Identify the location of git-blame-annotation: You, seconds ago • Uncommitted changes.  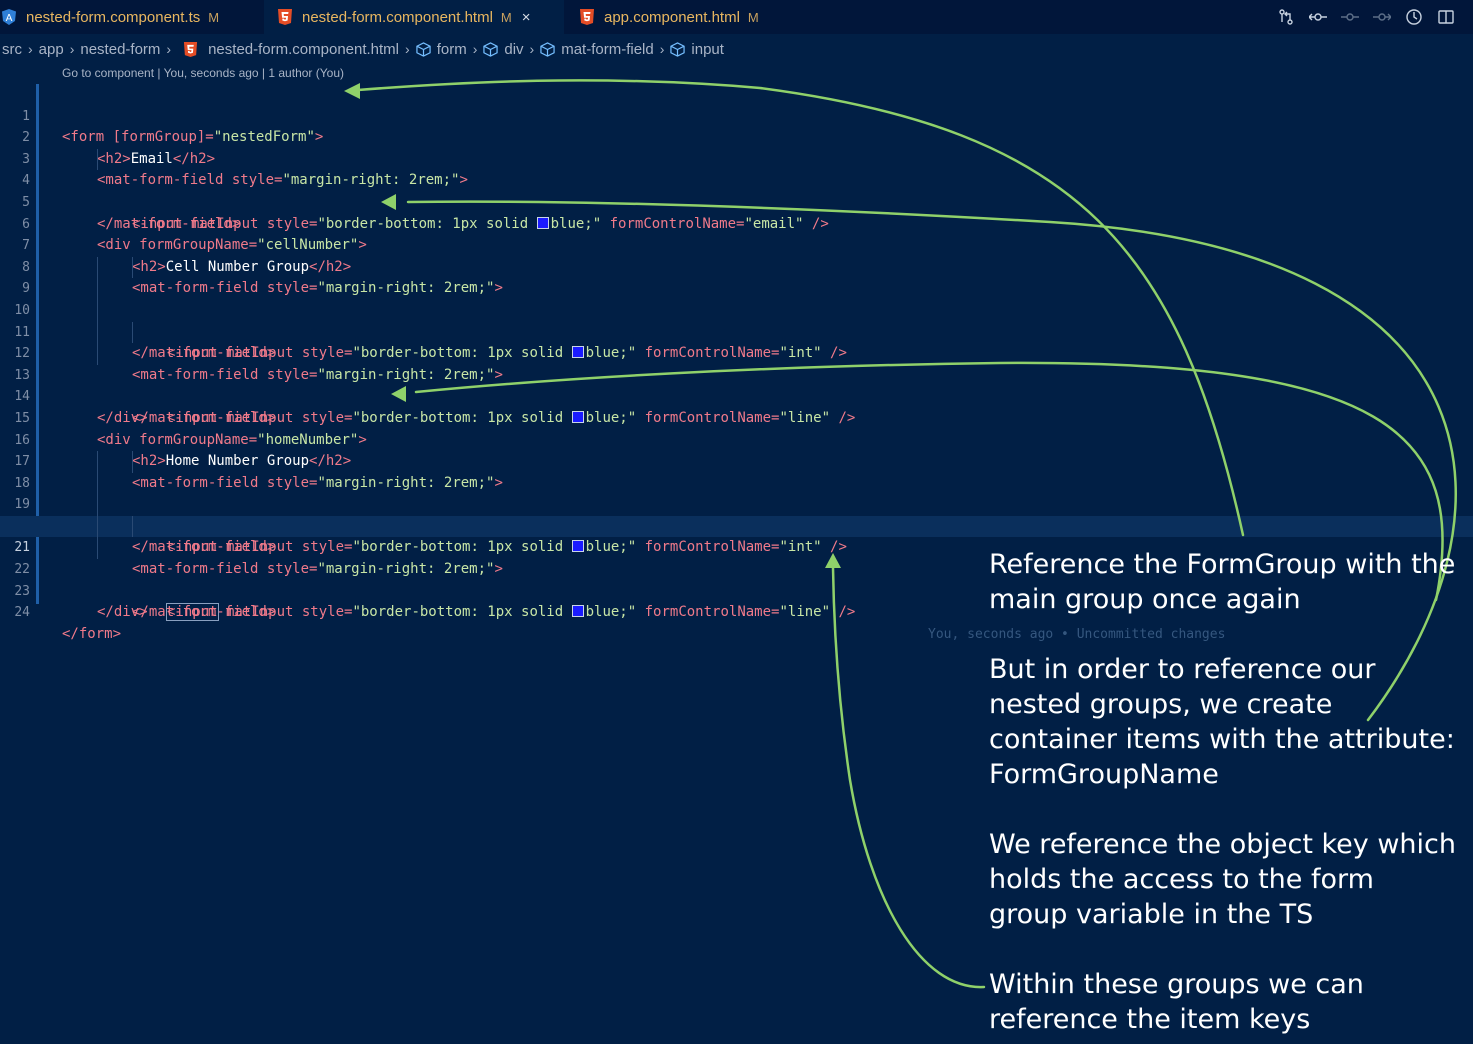
(1077, 634).